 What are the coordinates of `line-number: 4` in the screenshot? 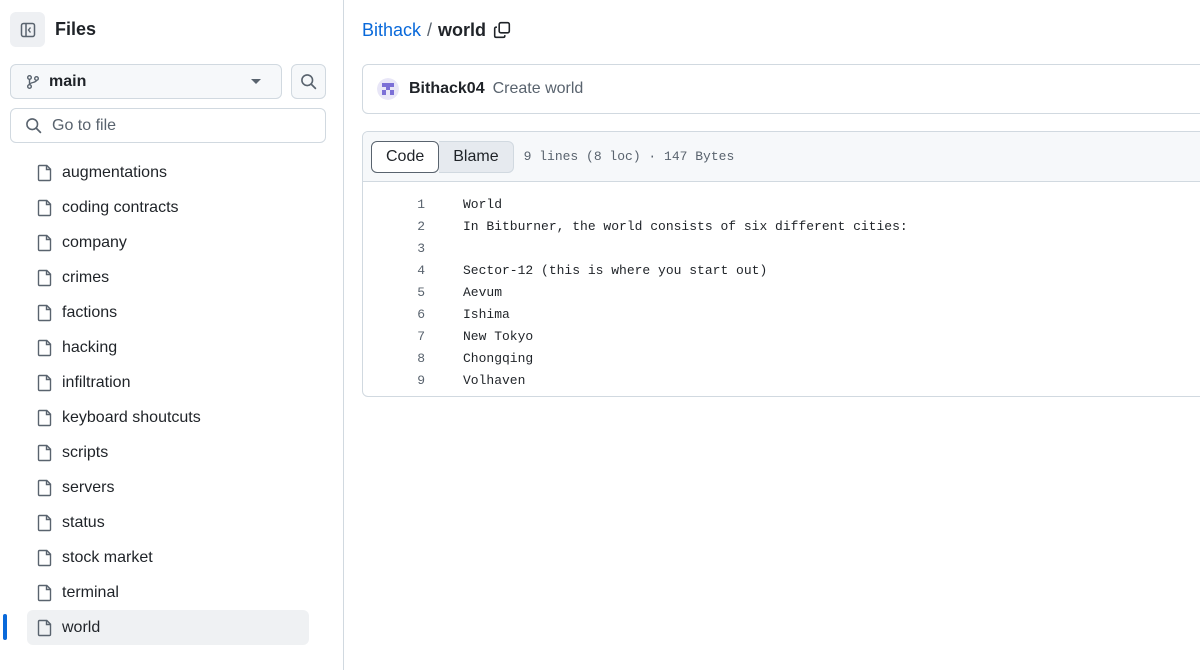 It's located at (394, 270).